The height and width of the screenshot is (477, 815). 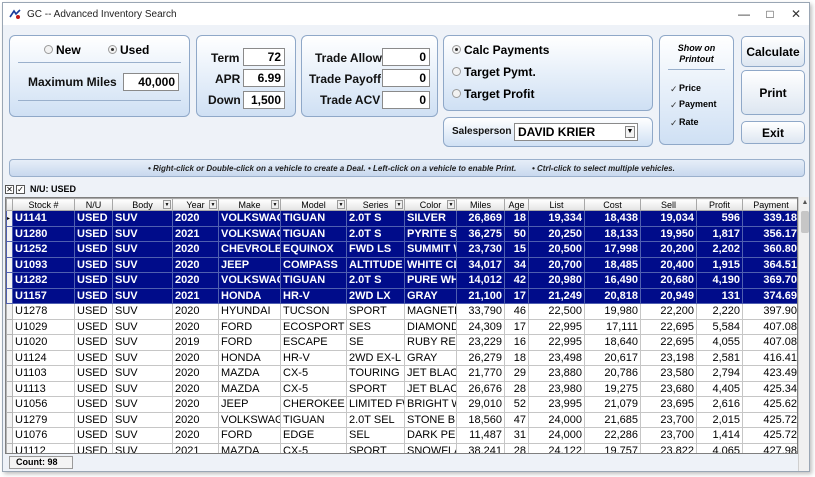 What do you see at coordinates (264, 57) in the screenshot?
I see `term-input: 72` at bounding box center [264, 57].